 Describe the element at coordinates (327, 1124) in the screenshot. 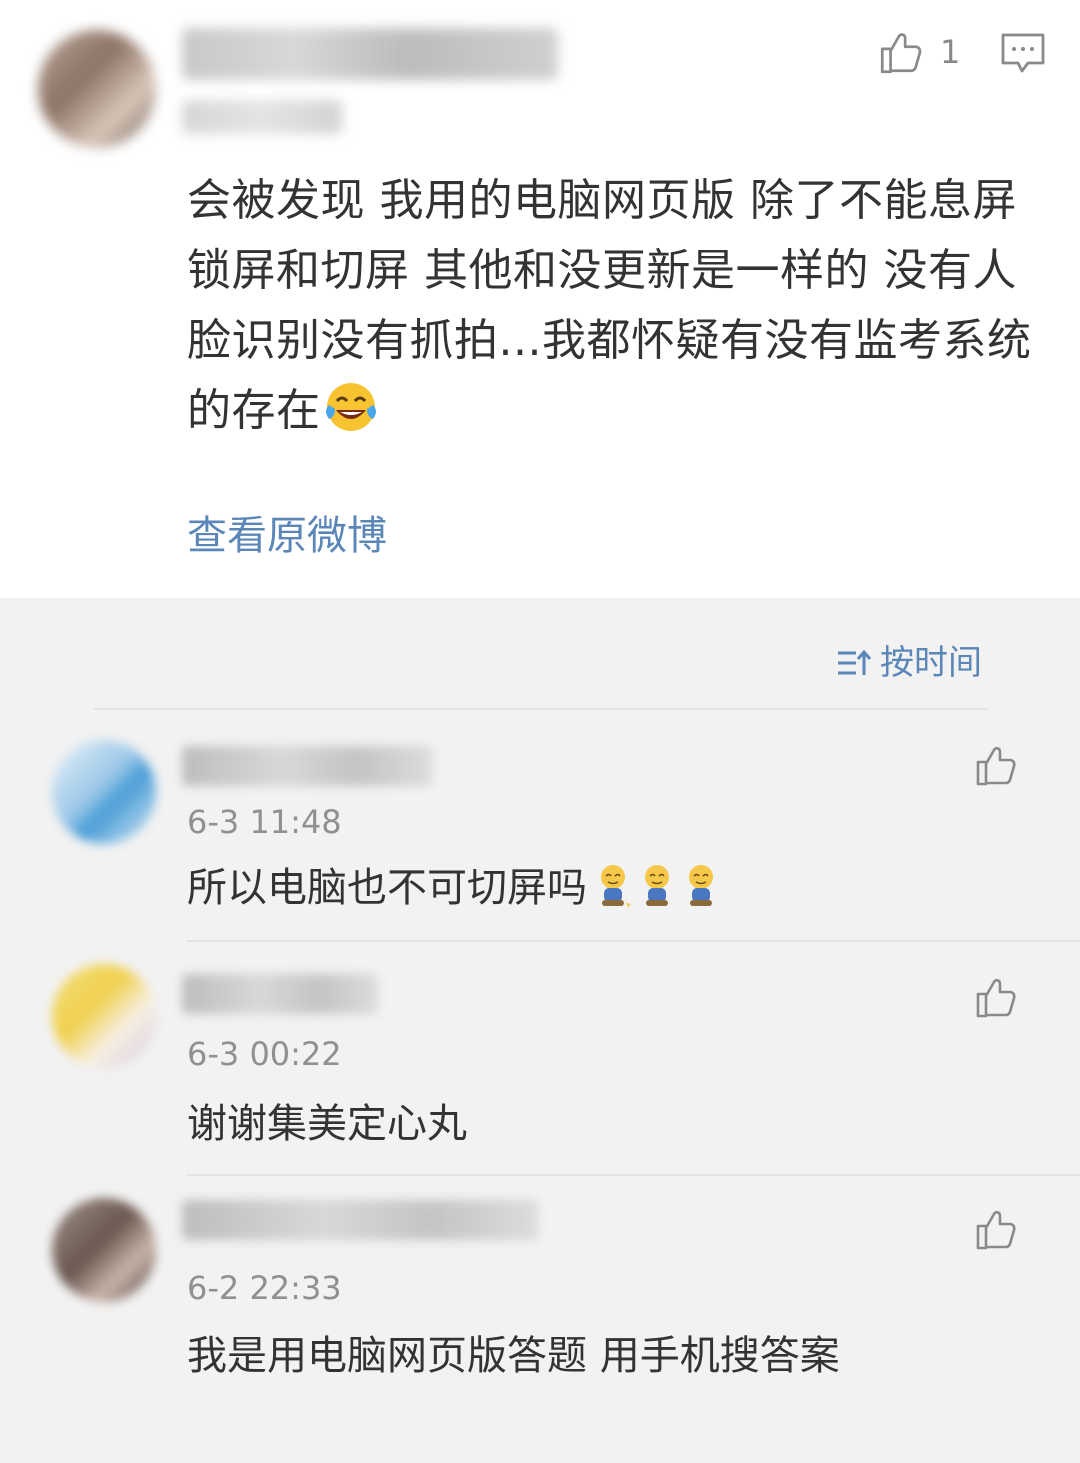

I see `reply-text: 谢谢集美定心丸` at that location.